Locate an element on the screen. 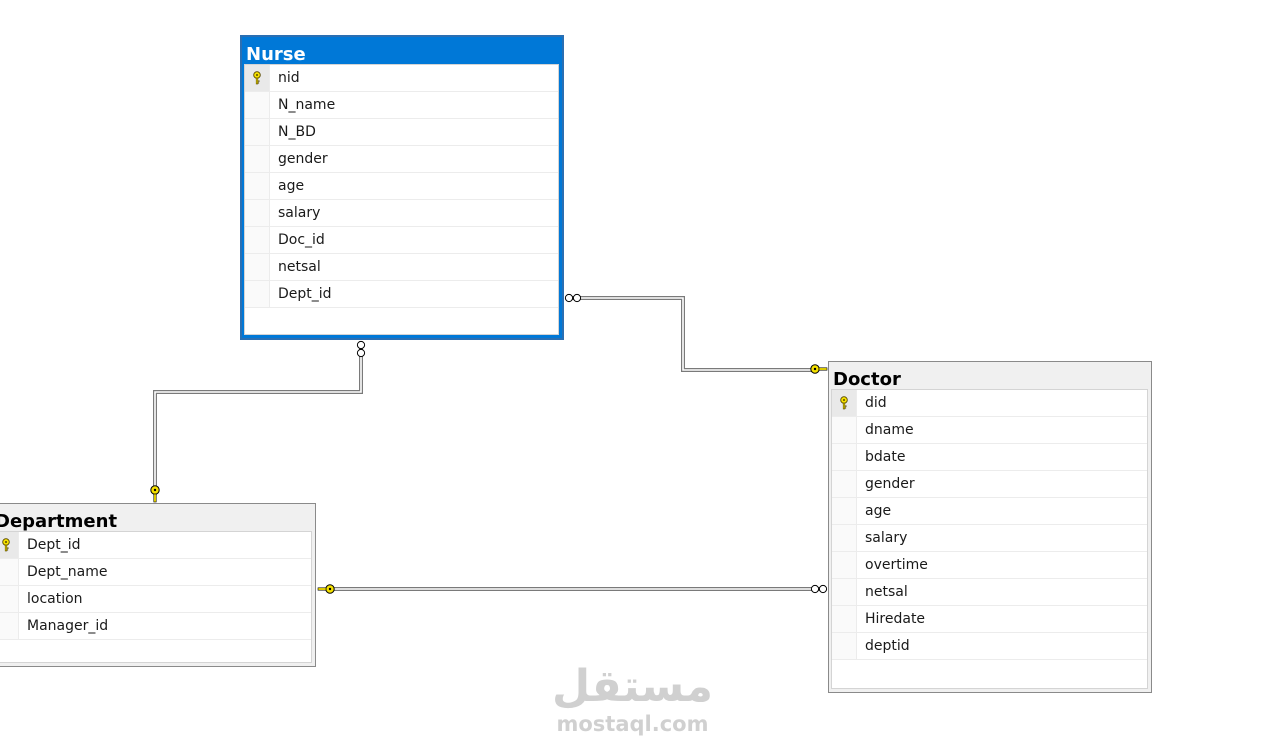 The image size is (1265, 756). column-row: location is located at coordinates (155, 599).